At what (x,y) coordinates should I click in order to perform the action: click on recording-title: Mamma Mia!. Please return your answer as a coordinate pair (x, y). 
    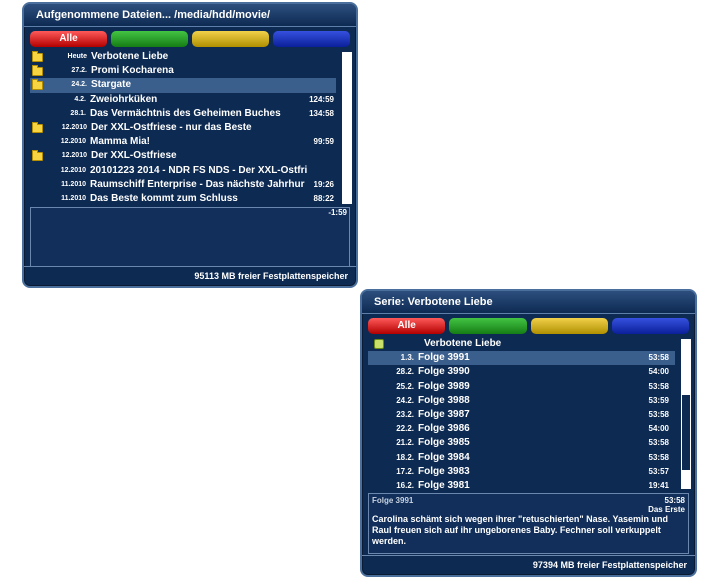
    Looking at the image, I should click on (120, 142).